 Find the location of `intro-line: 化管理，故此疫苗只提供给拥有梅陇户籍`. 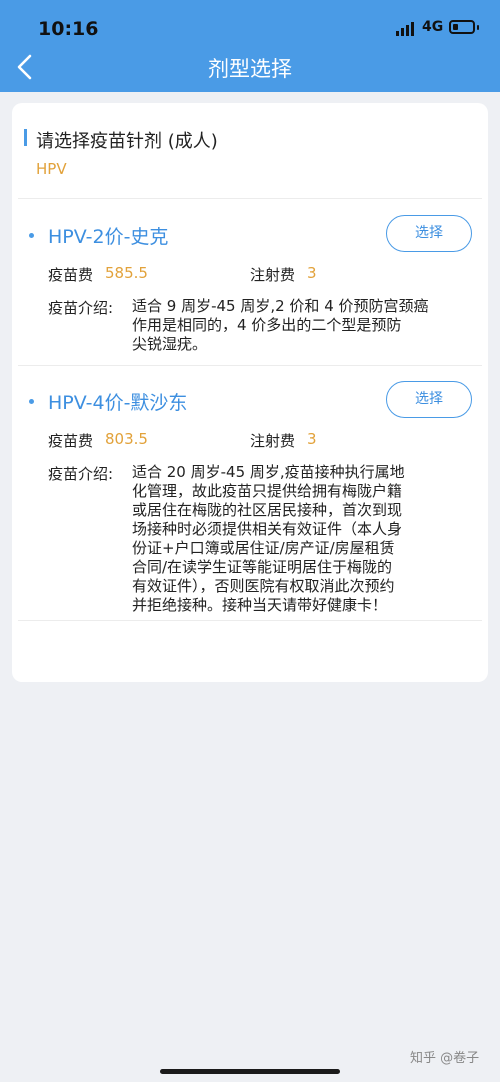

intro-line: 化管理，故此疫苗只提供给拥有梅陇户籍 is located at coordinates (267, 491).